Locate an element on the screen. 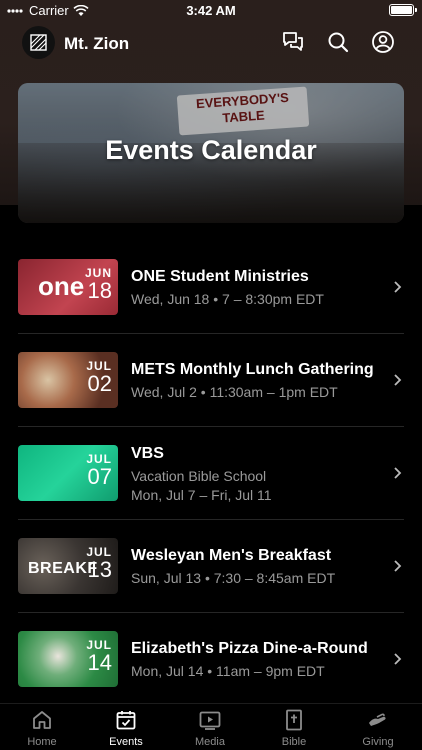 This screenshot has height=750, width=422. tab-bible: Bible is located at coordinates (294, 728).